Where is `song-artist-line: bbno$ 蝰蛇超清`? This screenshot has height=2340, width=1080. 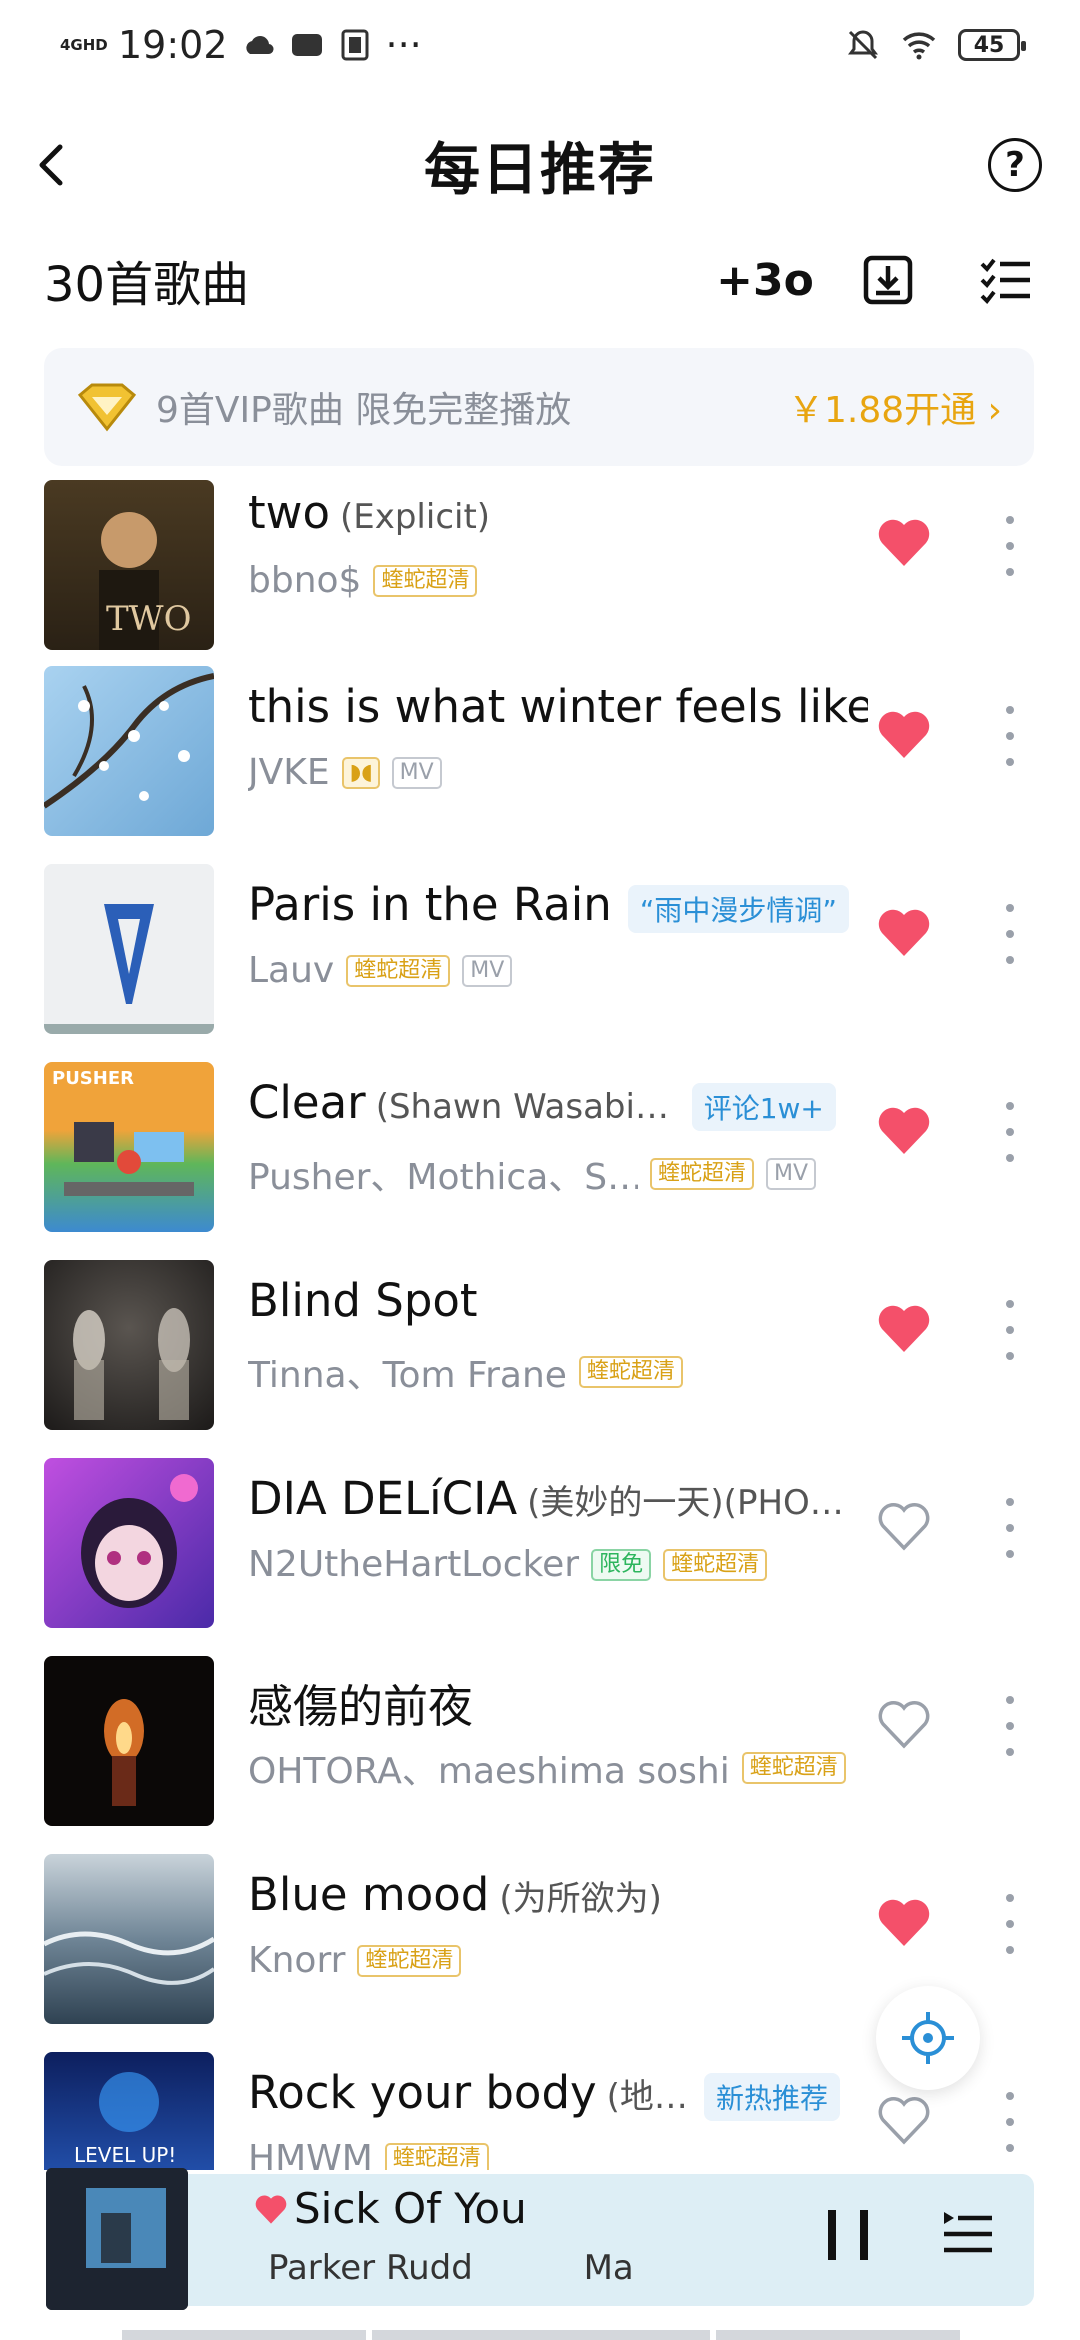 song-artist-line: bbno$ 蝰蛇超清 is located at coordinates (558, 580).